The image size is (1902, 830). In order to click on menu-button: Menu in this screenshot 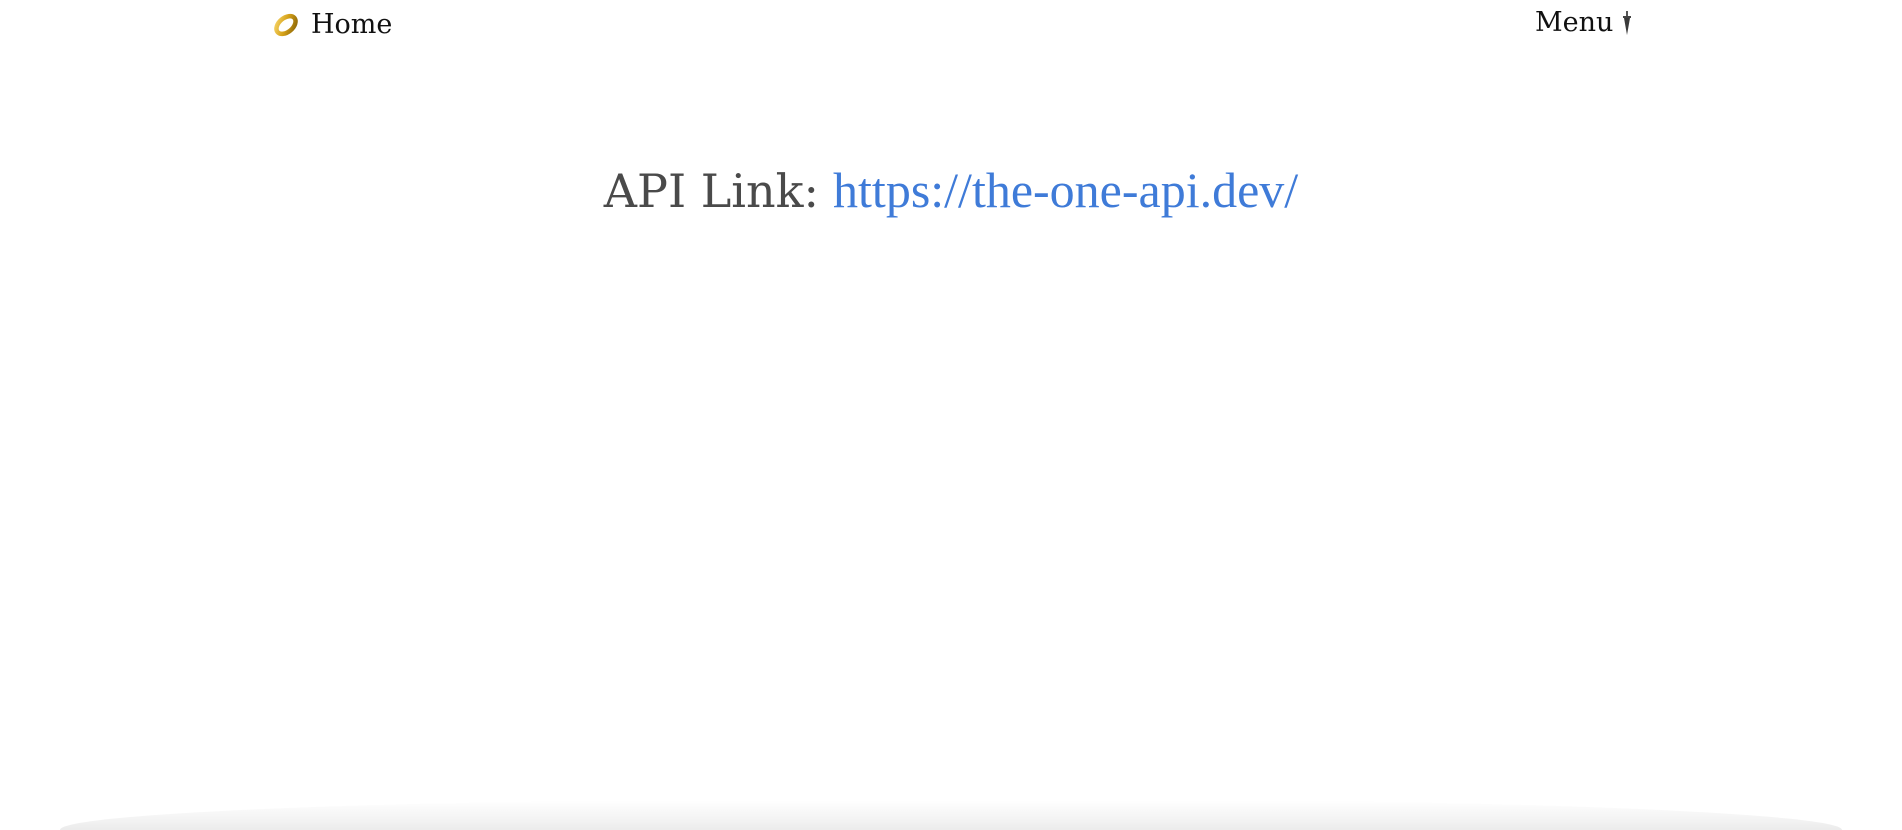, I will do `click(1584, 23)`.